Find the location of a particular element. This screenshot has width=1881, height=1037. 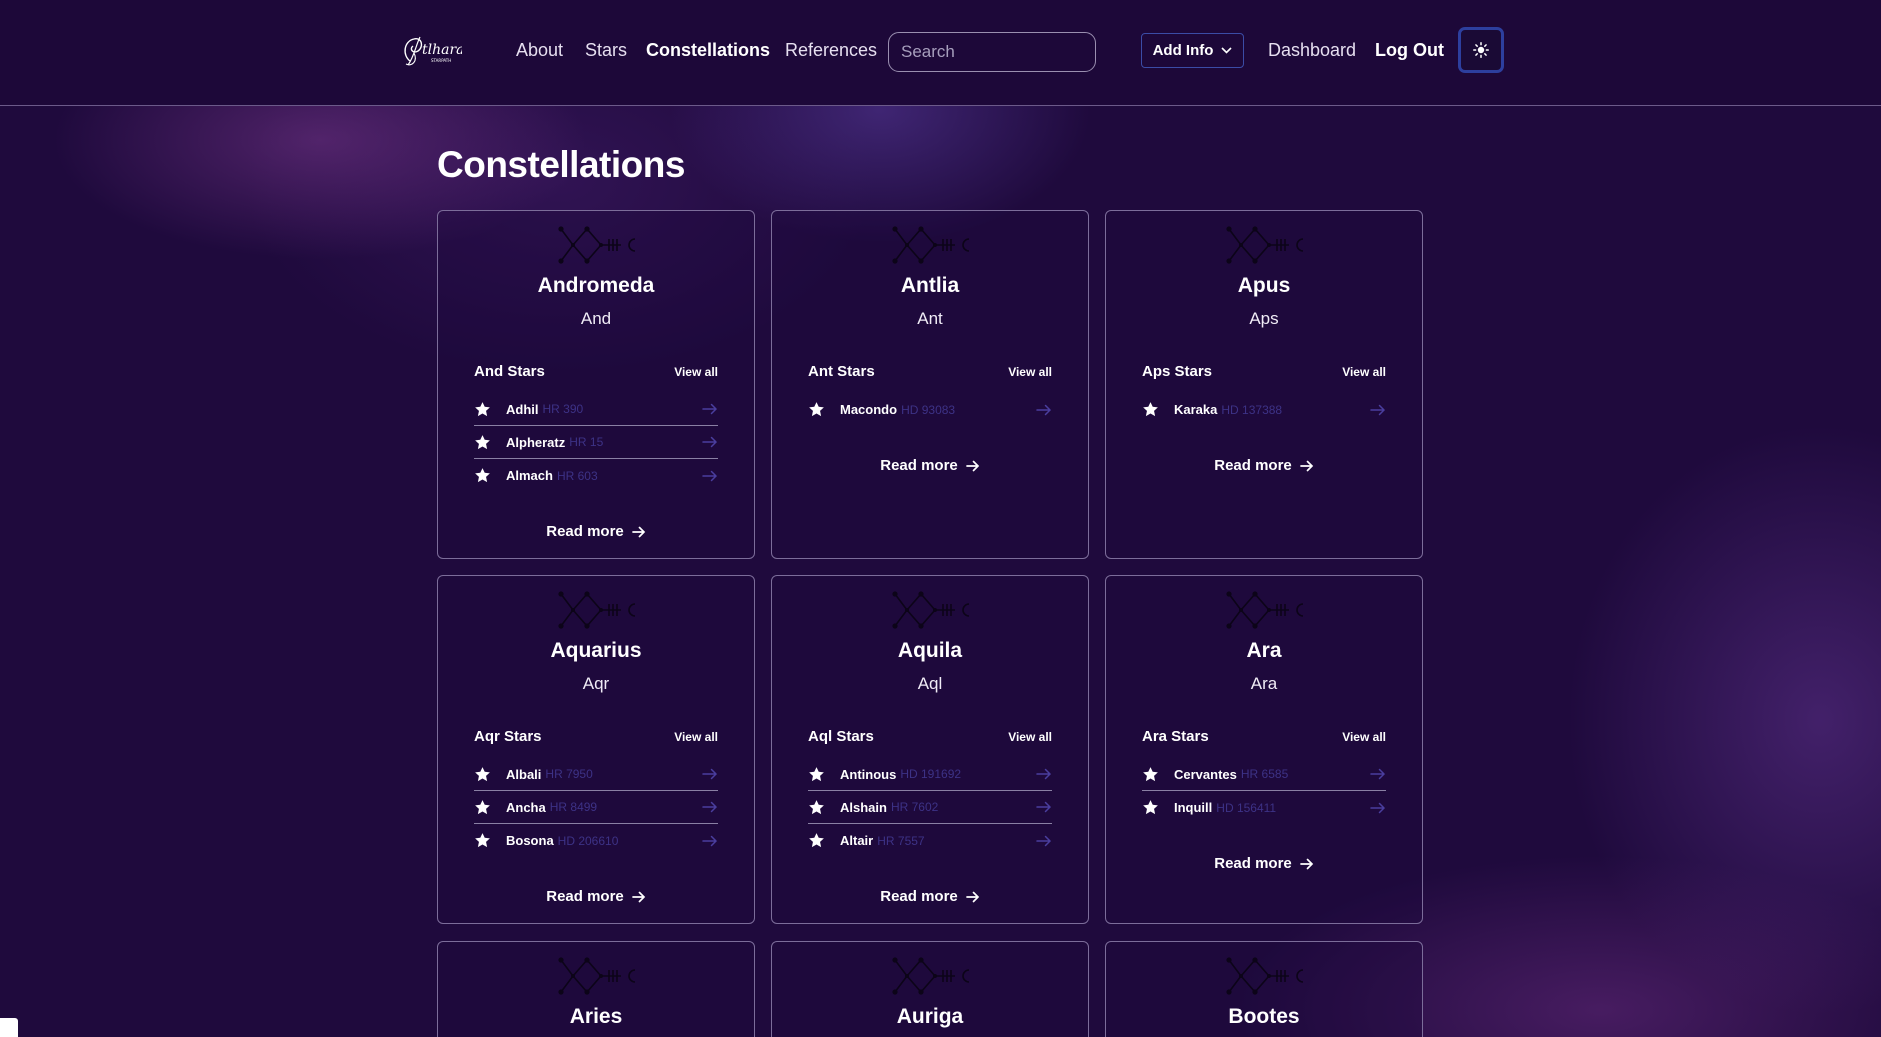

star-list-item: Macondo HD 93083 is located at coordinates (930, 409).